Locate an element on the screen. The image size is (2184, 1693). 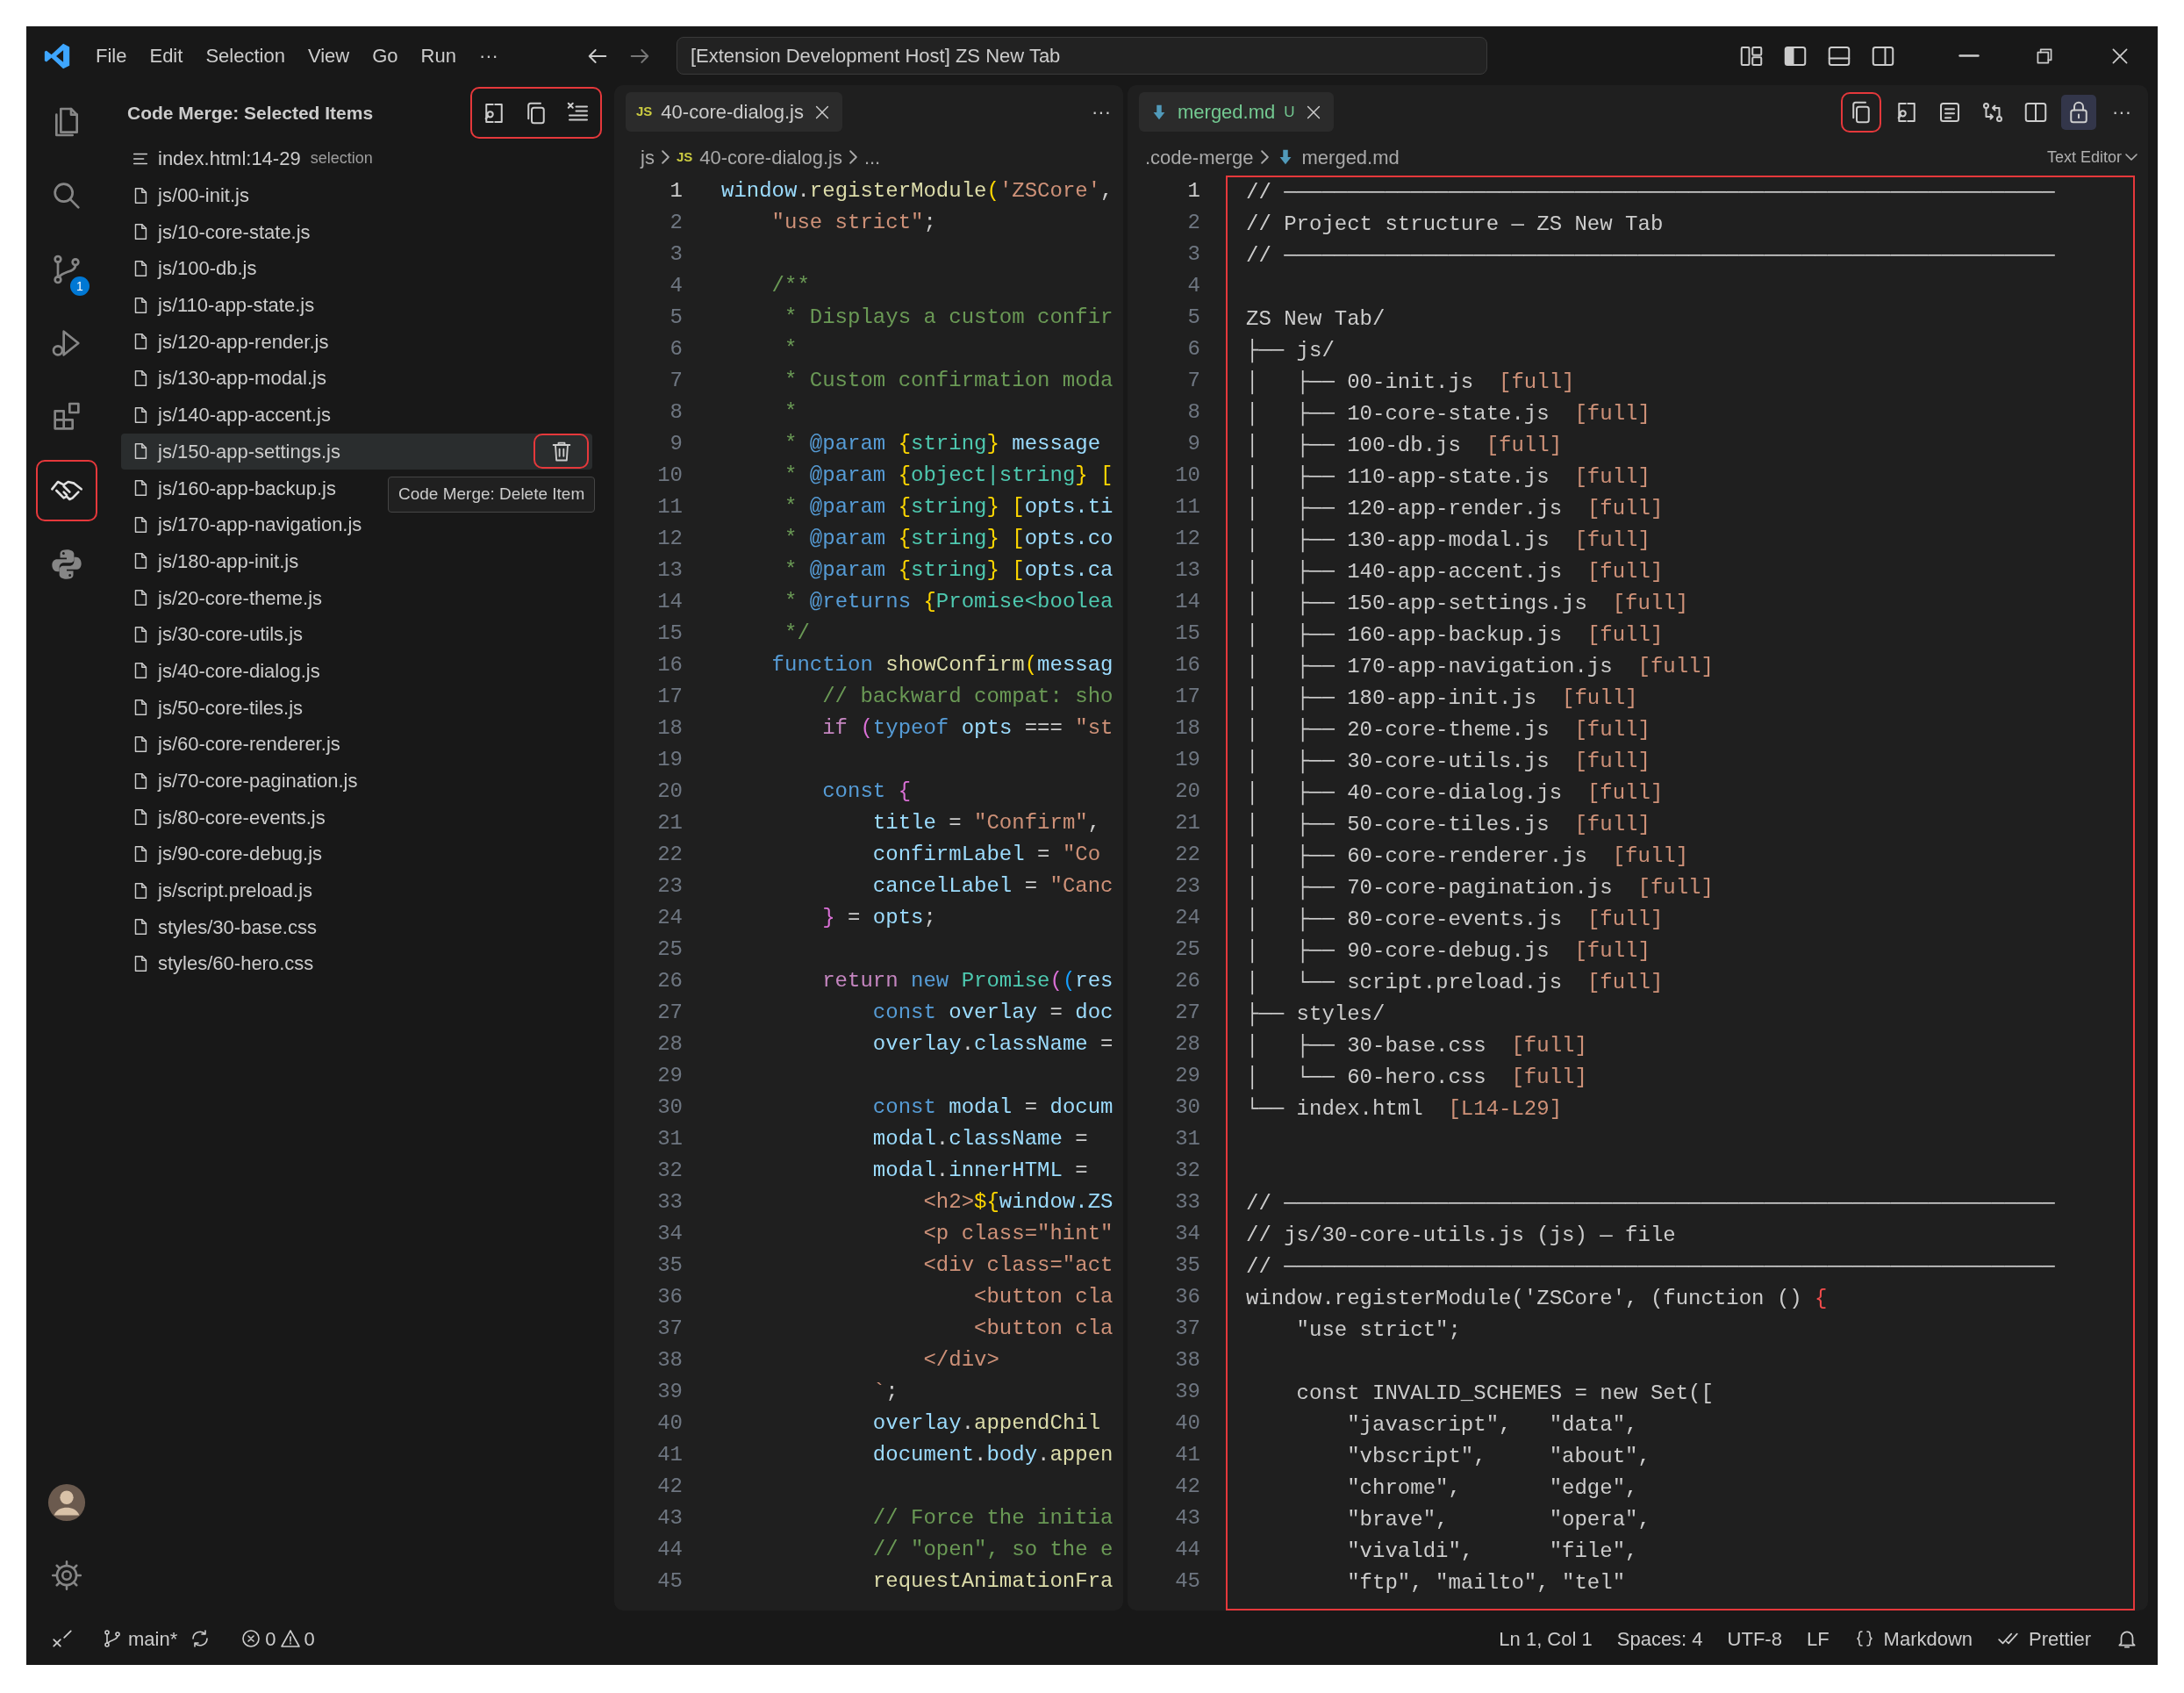
line-number: 1 is located at coordinates (1193, 191).